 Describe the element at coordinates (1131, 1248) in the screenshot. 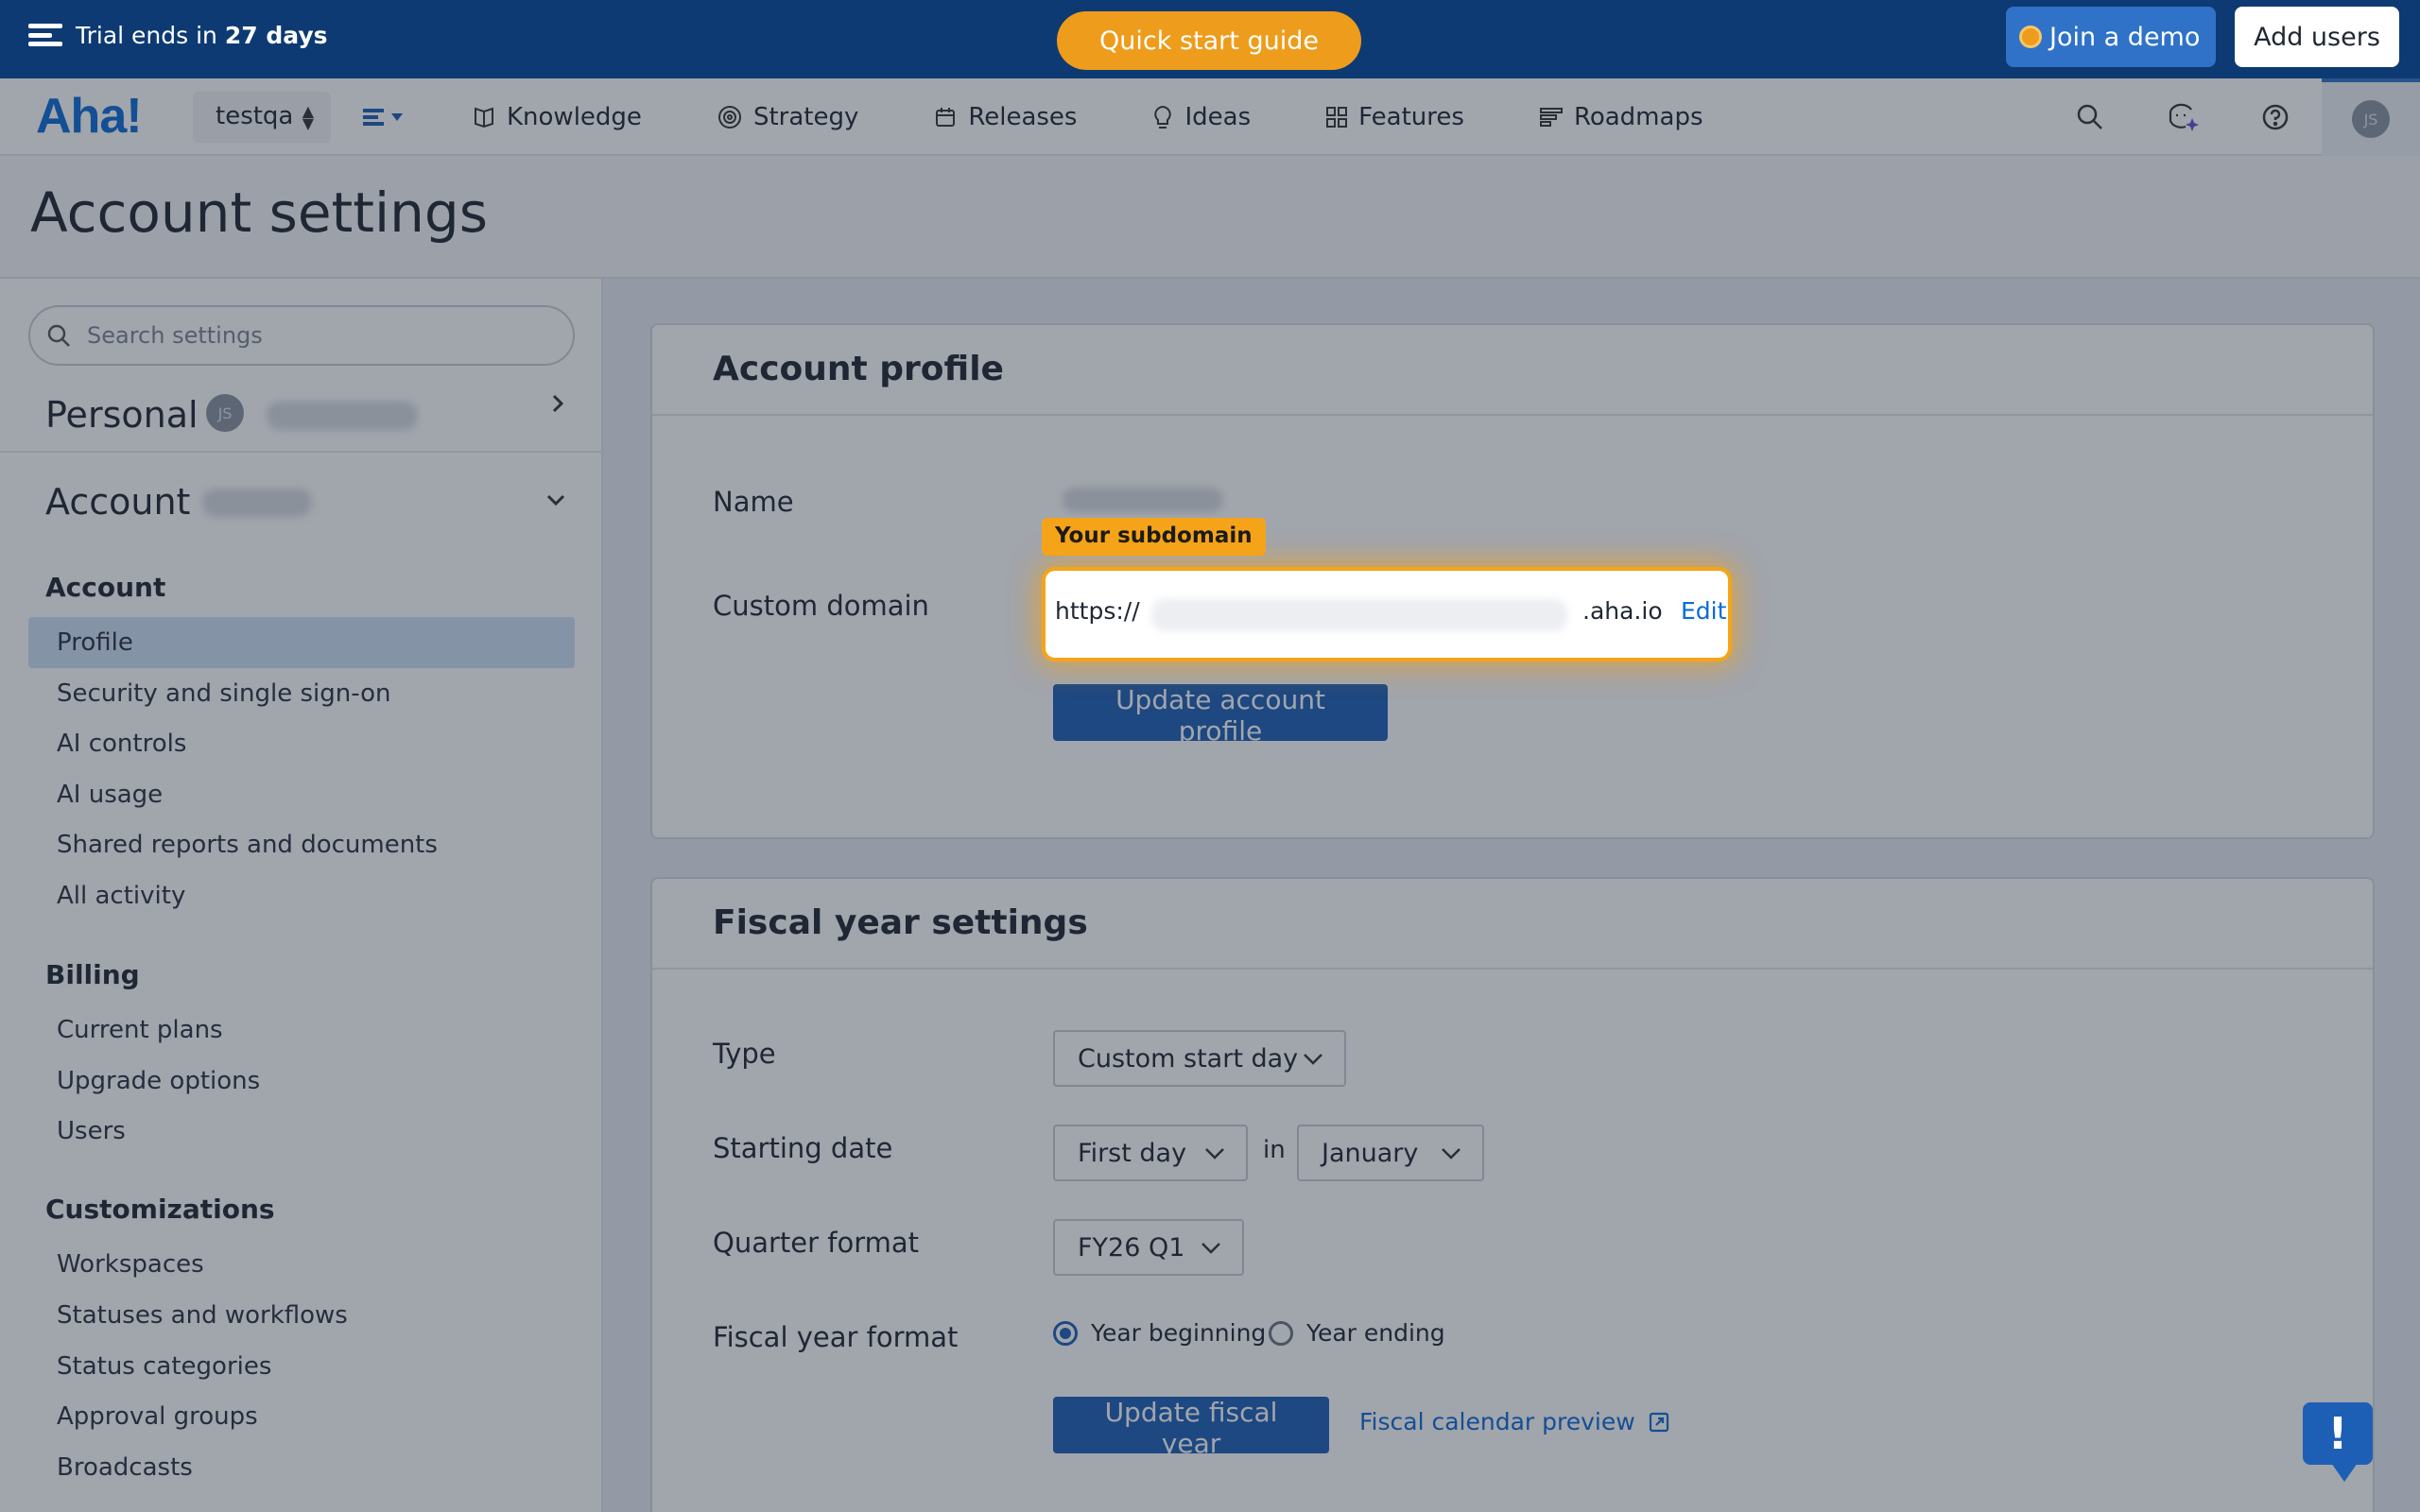

I see `quarter-format-value: FY26 Q1` at that location.